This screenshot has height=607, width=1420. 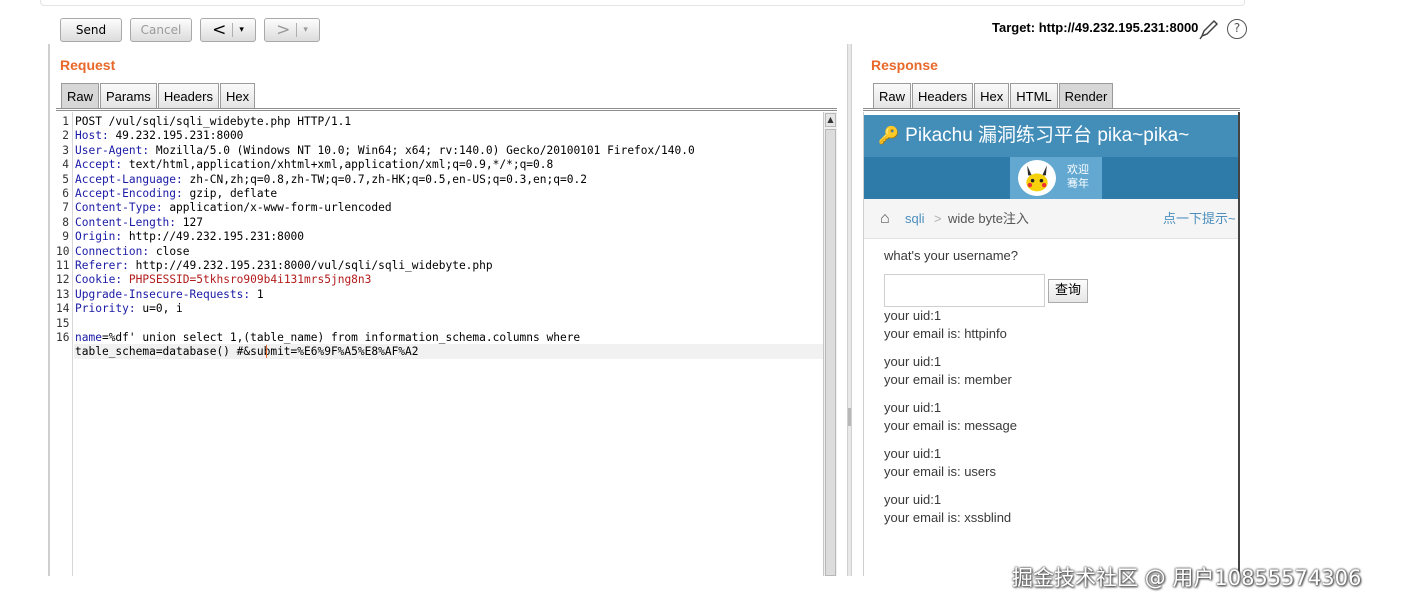 I want to click on code-line: 15, so click(x=65, y=324).